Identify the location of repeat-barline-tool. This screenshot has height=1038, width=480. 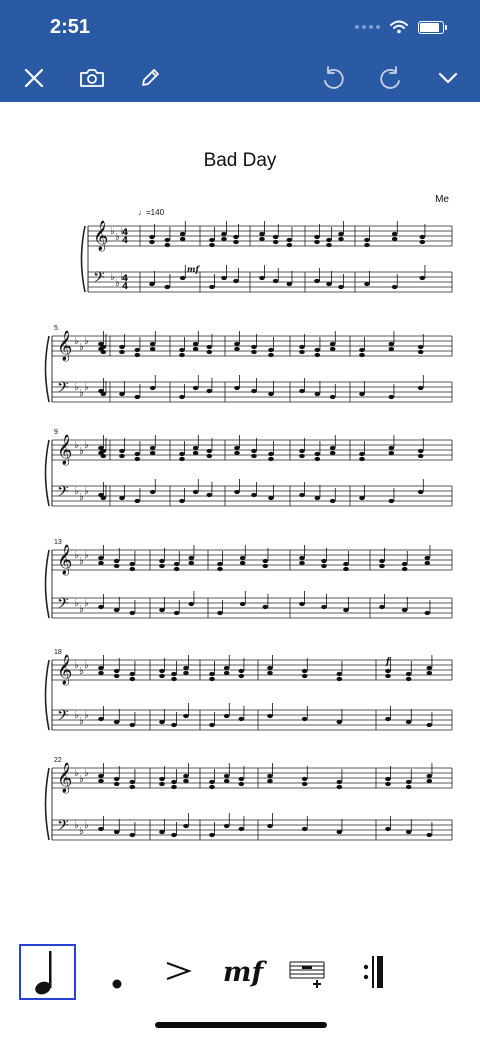
(373, 972).